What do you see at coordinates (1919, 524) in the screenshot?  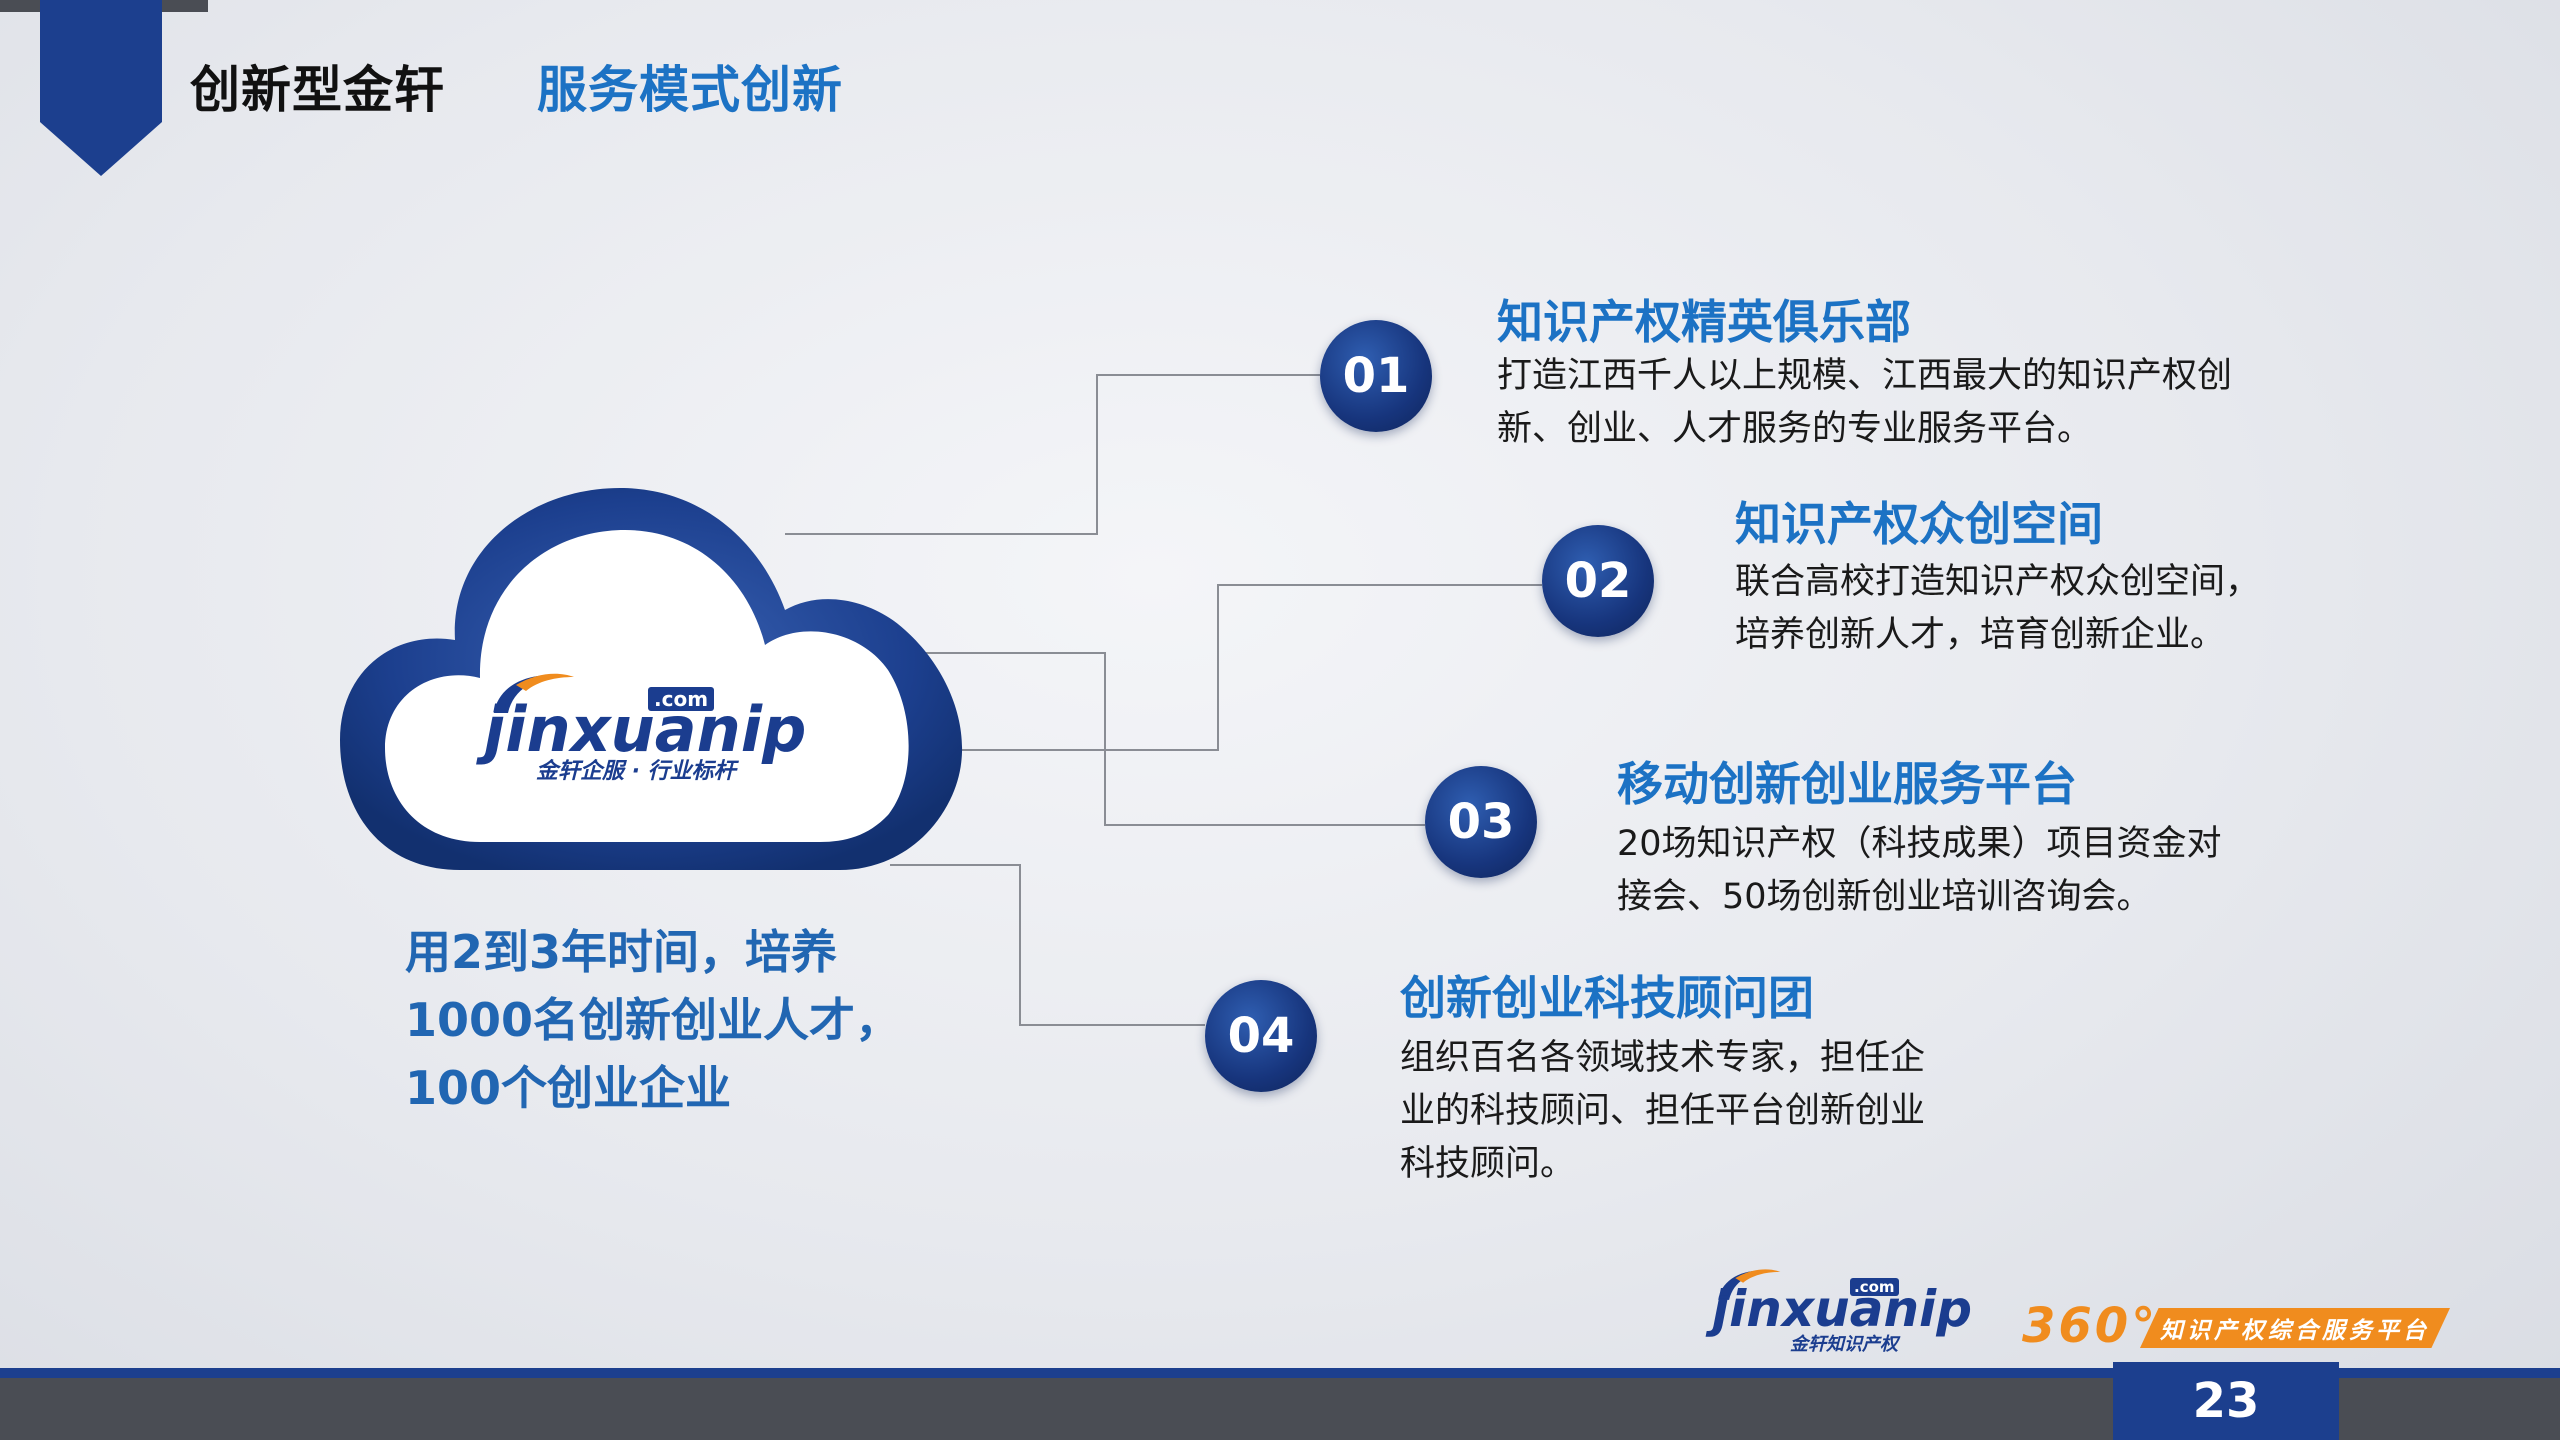 I see `item-title-02: 知识产权众创空间` at bounding box center [1919, 524].